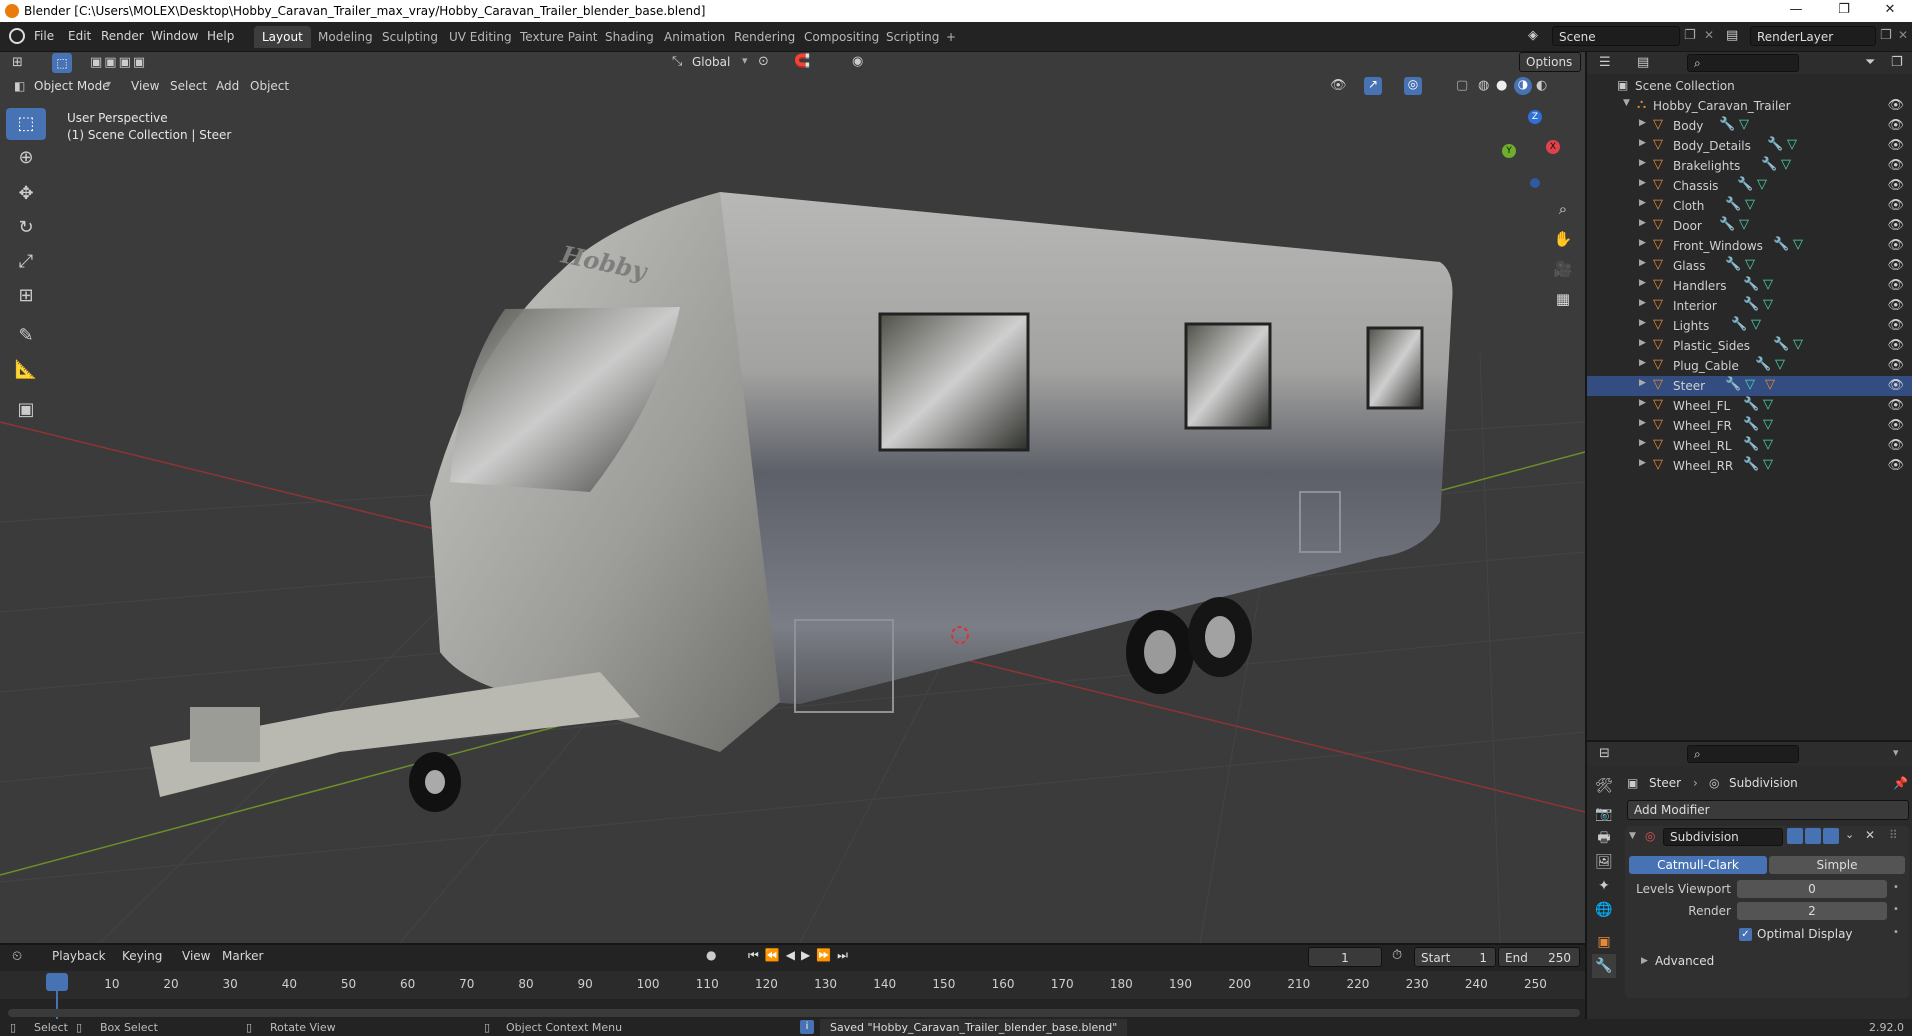 Image resolution: width=1912 pixels, height=1036 pixels. What do you see at coordinates (711, 955) in the screenshot?
I see `auto-keying-icon: ●` at bounding box center [711, 955].